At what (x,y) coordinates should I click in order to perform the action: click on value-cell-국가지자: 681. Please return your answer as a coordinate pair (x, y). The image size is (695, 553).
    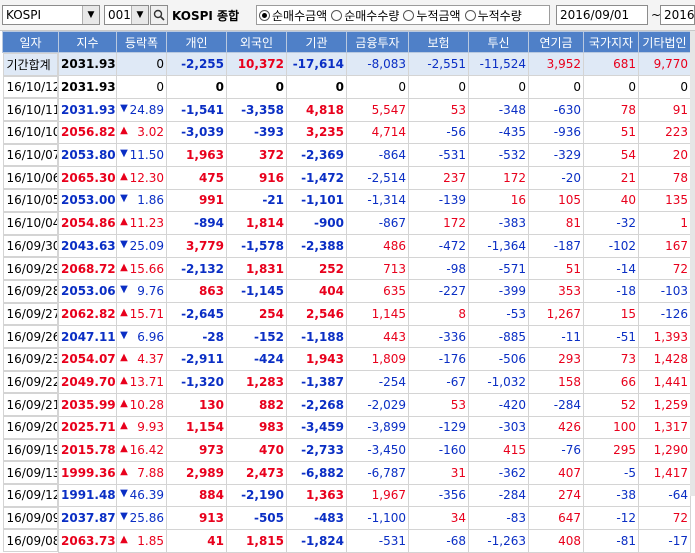
    Looking at the image, I should click on (611, 64).